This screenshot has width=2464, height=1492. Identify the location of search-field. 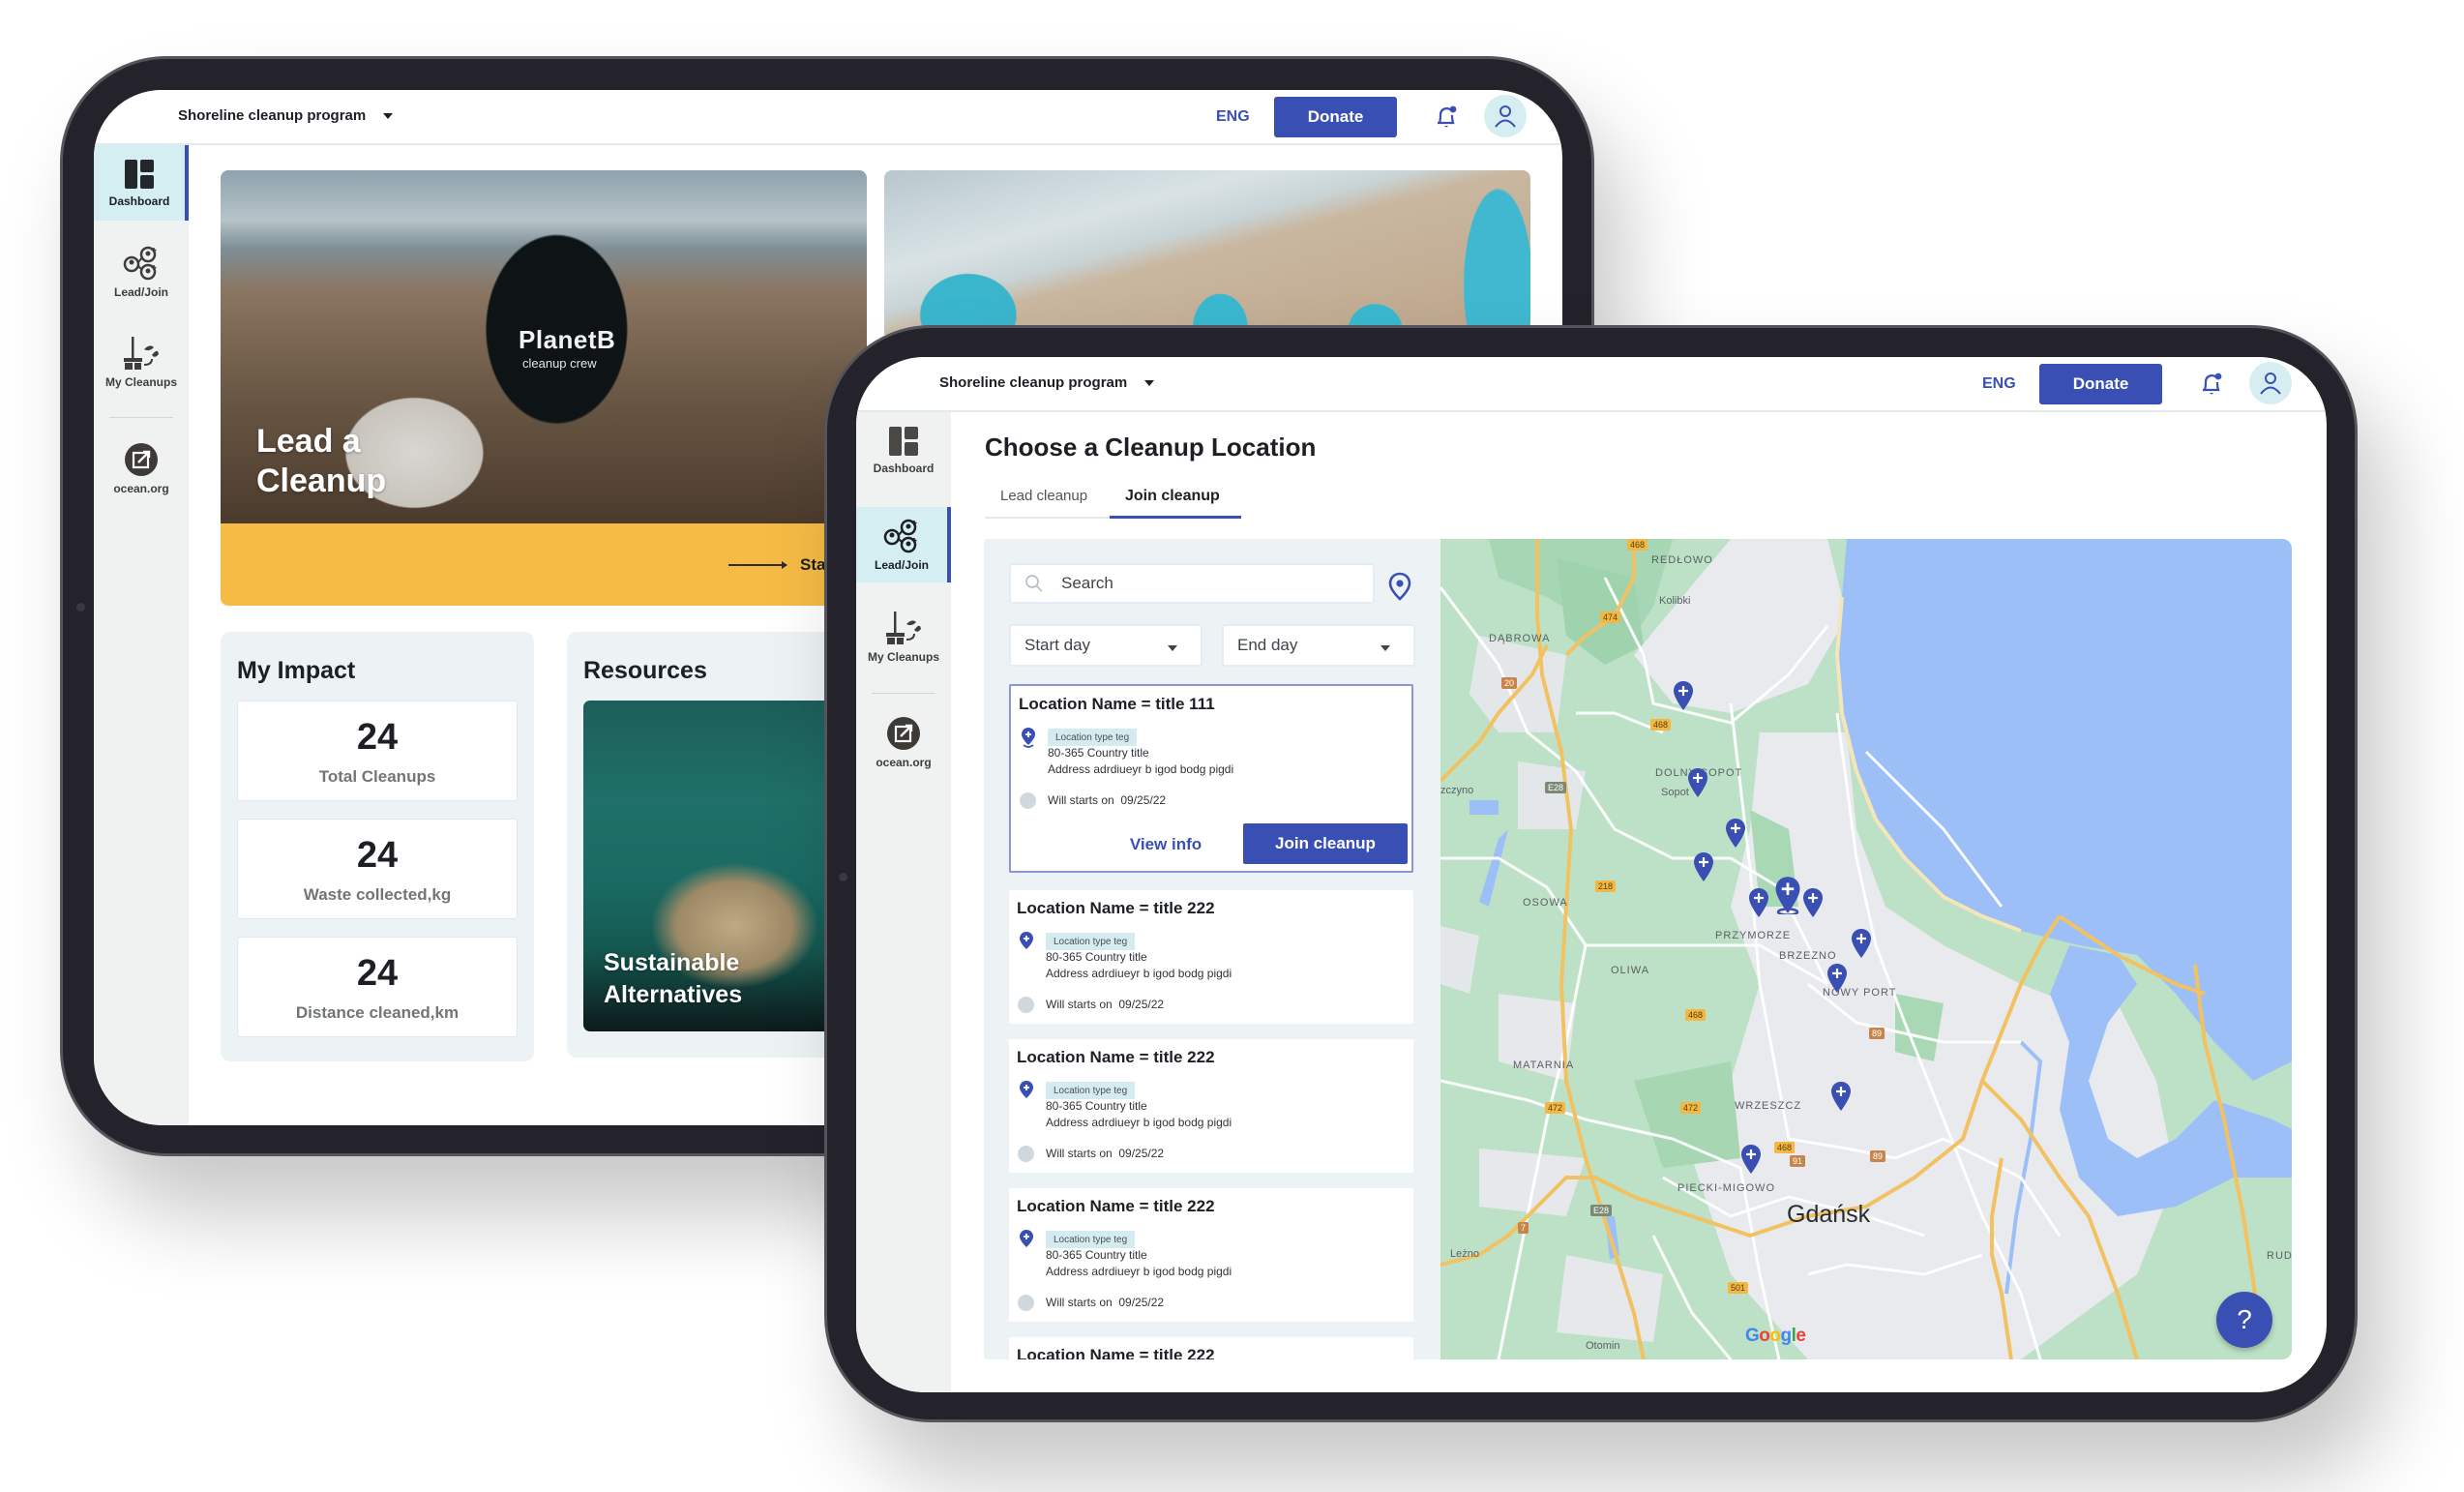
(1192, 583).